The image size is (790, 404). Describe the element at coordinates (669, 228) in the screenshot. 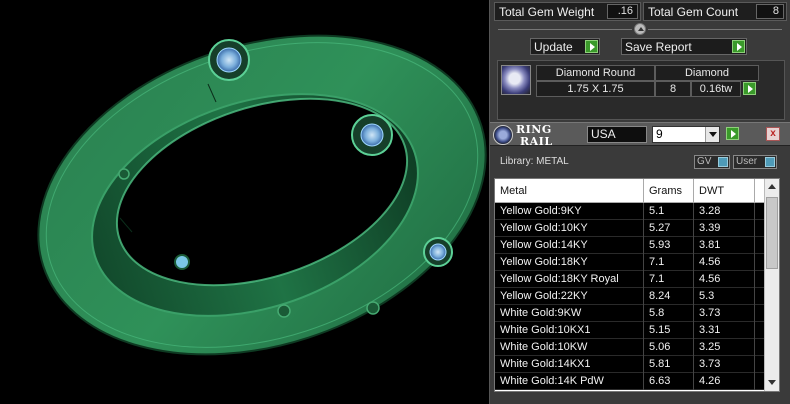

I see `cell-grams: 5.27` at that location.